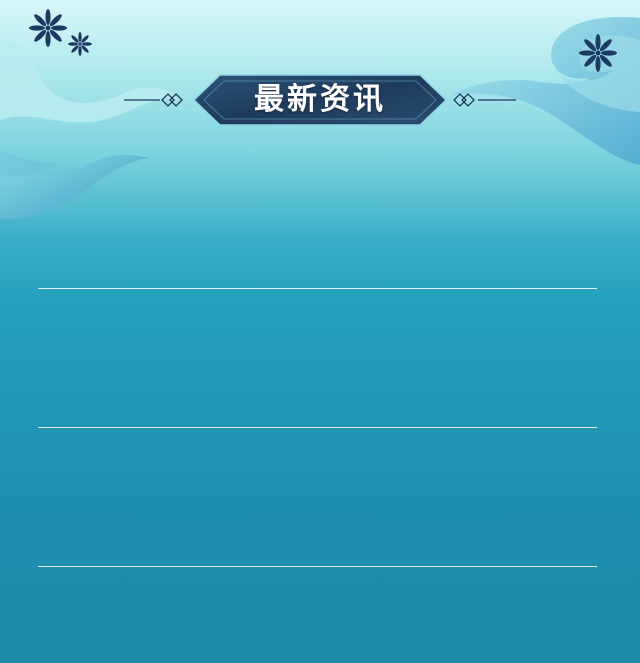 This screenshot has height=663, width=640. I want to click on header-title: 最新资讯, so click(320, 99).